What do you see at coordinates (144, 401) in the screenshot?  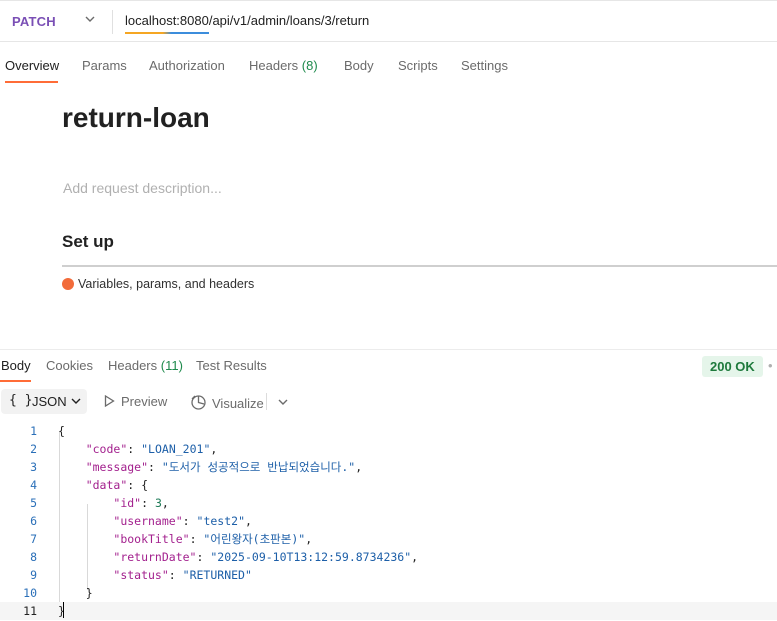 I see `preview-label: Preview` at bounding box center [144, 401].